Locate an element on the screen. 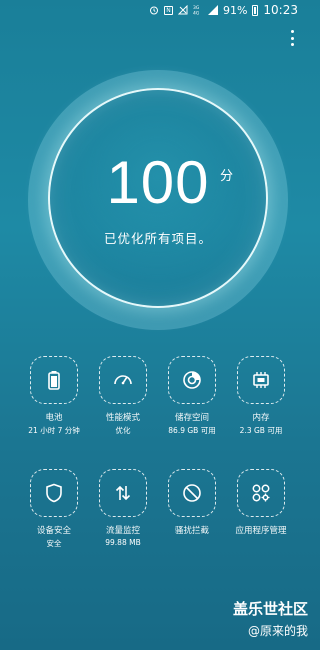 Image resolution: width=320 pixels, height=650 pixels. app-manager-button is located at coordinates (261, 493).